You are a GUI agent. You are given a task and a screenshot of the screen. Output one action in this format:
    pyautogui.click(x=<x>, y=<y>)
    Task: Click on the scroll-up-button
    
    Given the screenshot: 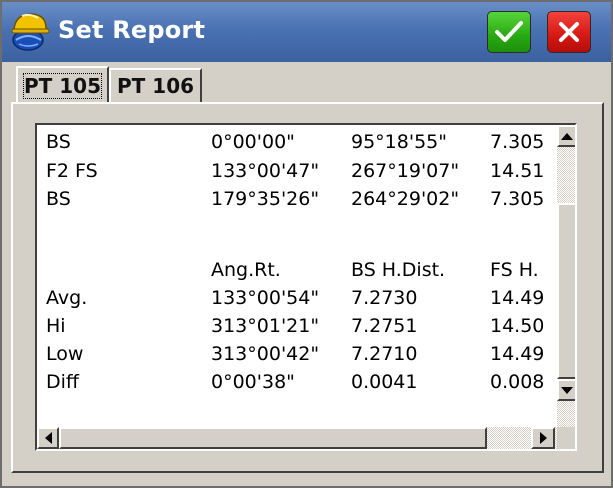 What is the action you would take?
    pyautogui.click(x=566, y=136)
    